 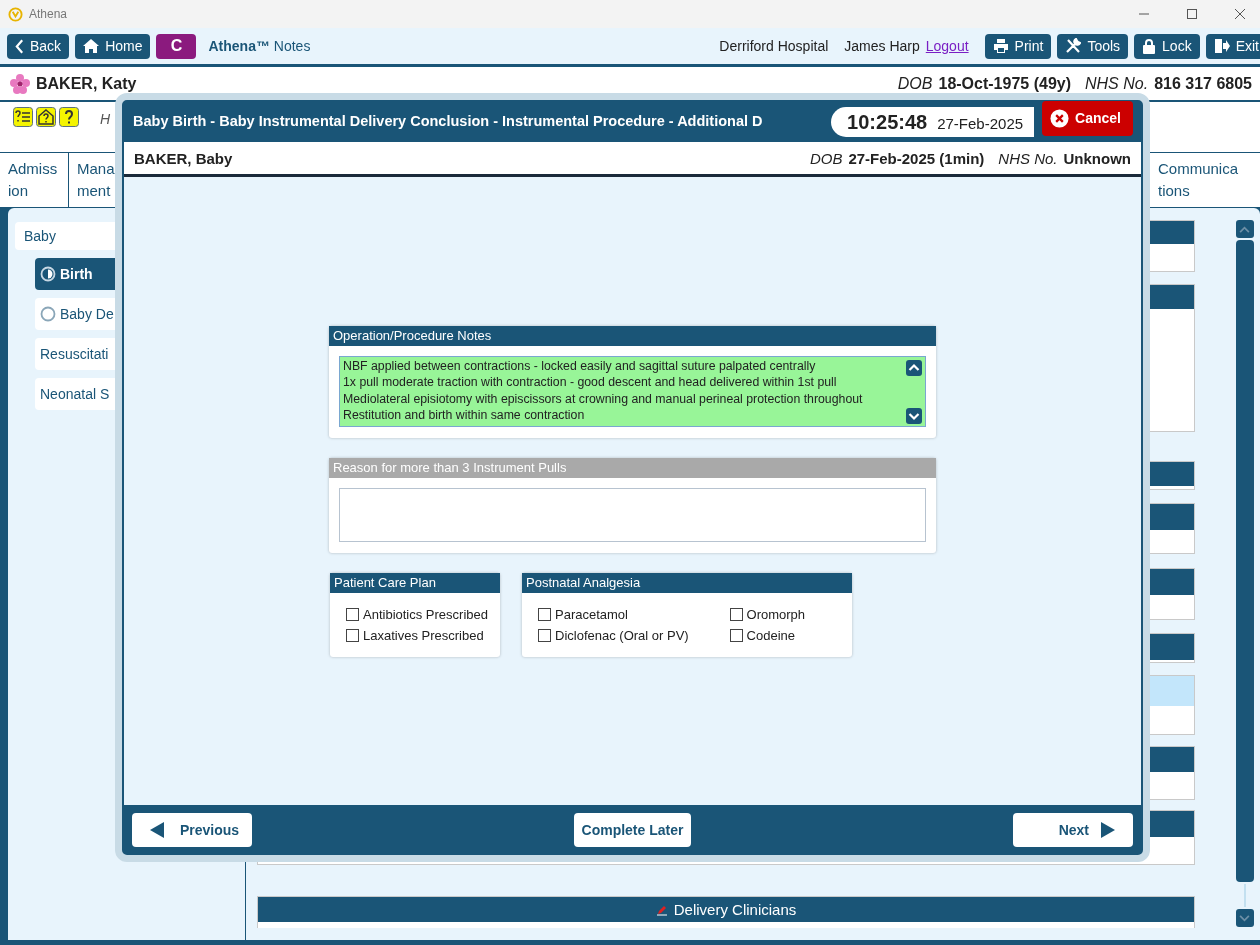 What do you see at coordinates (776, 614) in the screenshot?
I see `checkbox-label: Oromorph` at bounding box center [776, 614].